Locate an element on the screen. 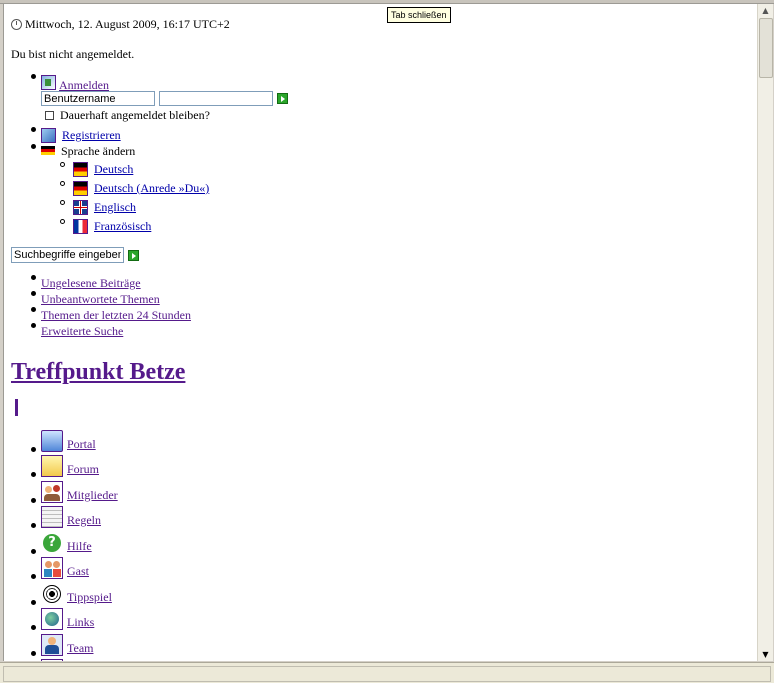  german-flag-icon is located at coordinates (48, 150).